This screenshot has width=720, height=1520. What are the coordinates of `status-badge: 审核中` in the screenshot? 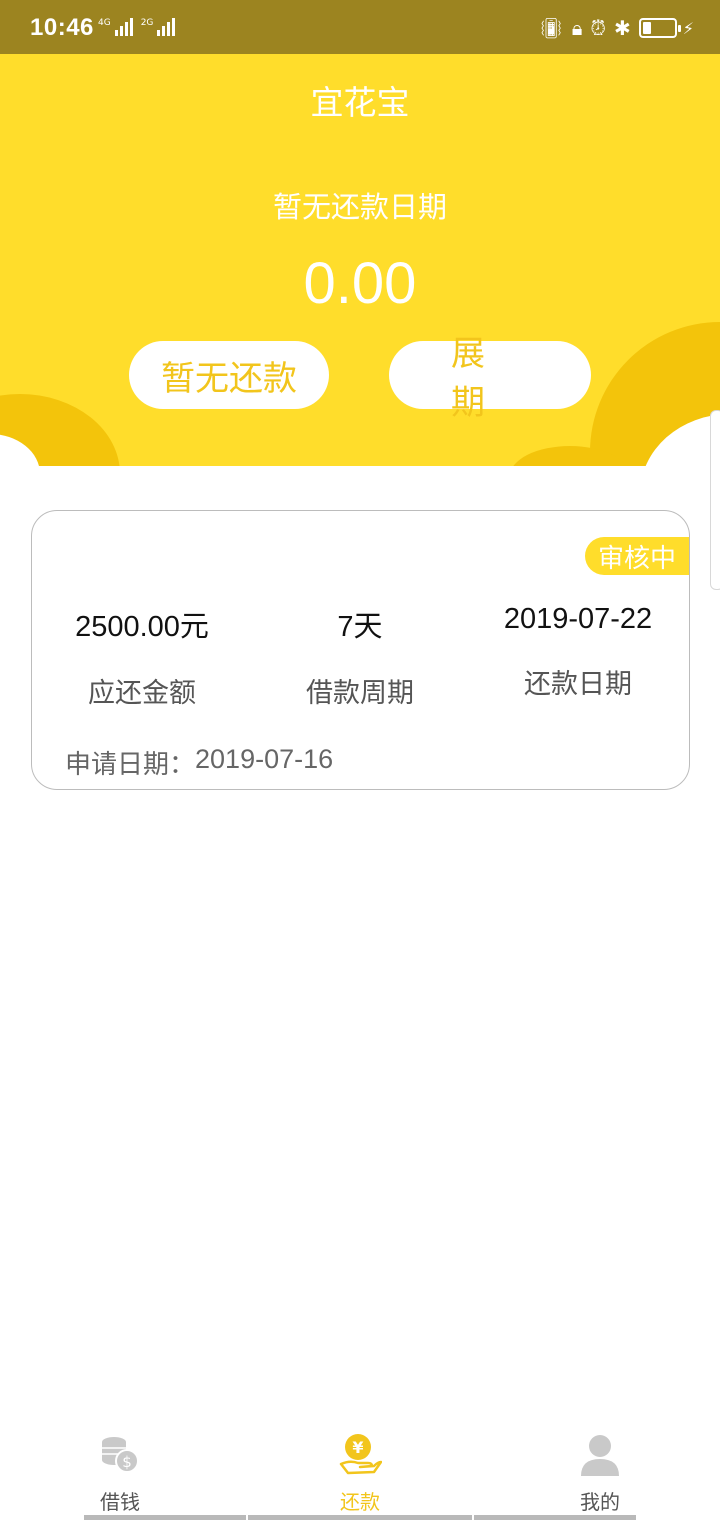 It's located at (637, 556).